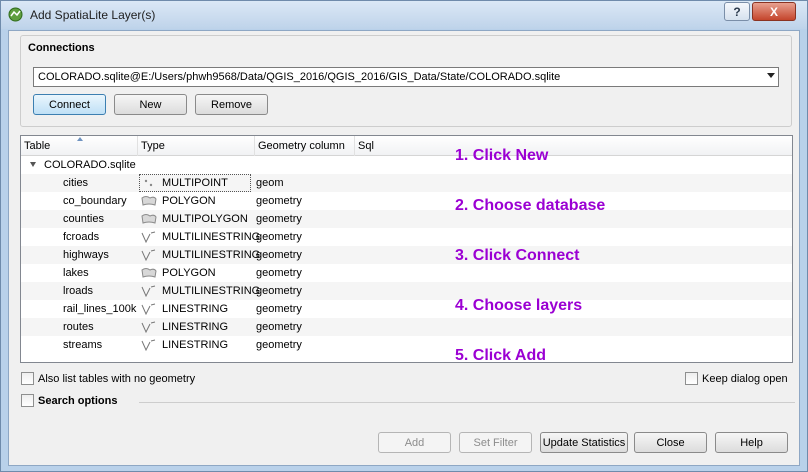  Describe the element at coordinates (771, 75) in the screenshot. I see `chevron-down-icon` at that location.